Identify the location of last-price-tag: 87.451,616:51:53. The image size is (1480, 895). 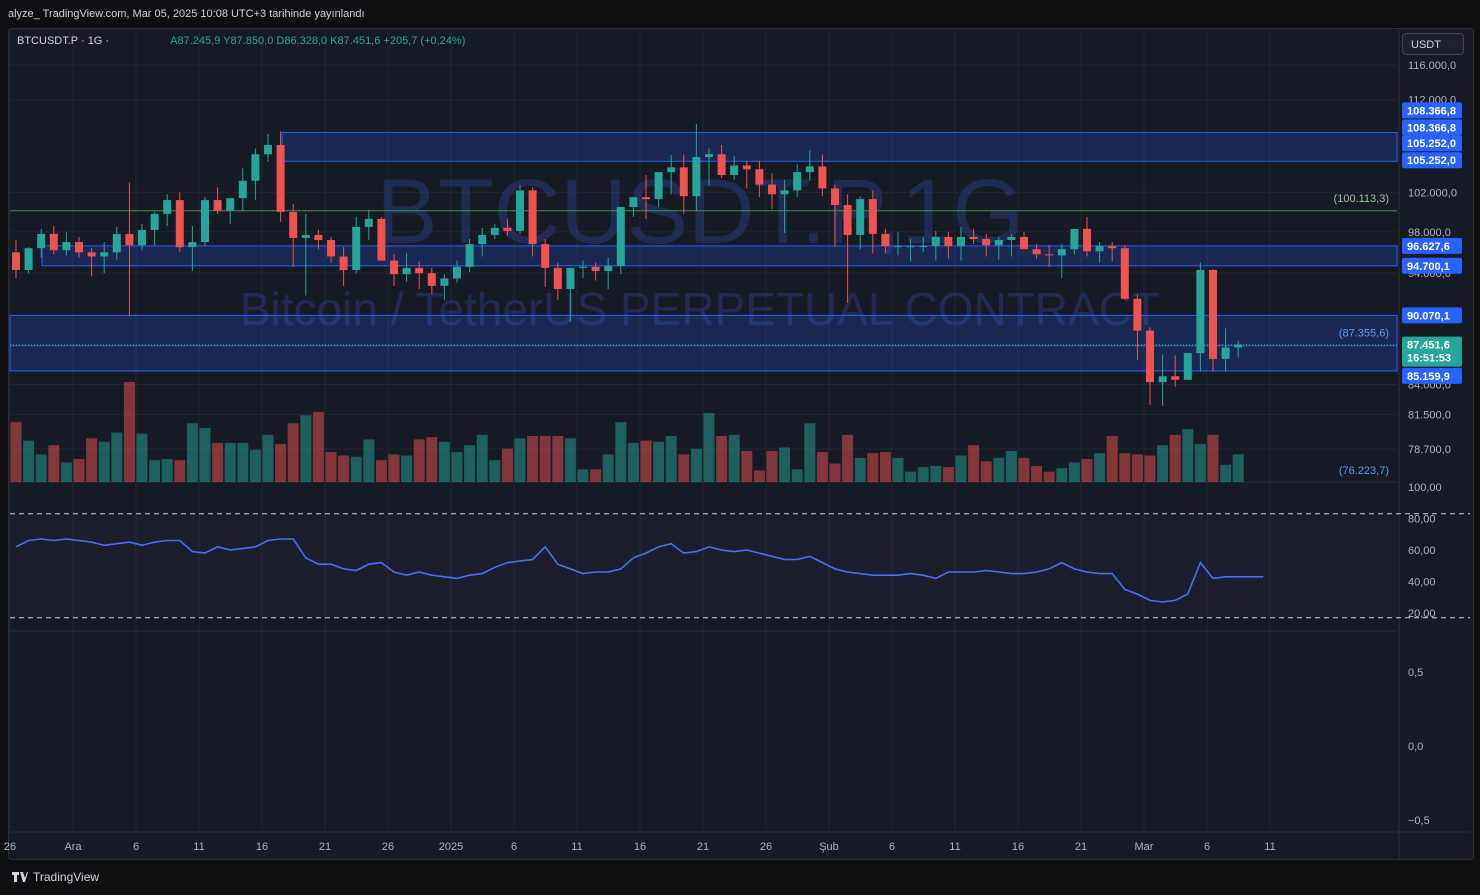
(1432, 351).